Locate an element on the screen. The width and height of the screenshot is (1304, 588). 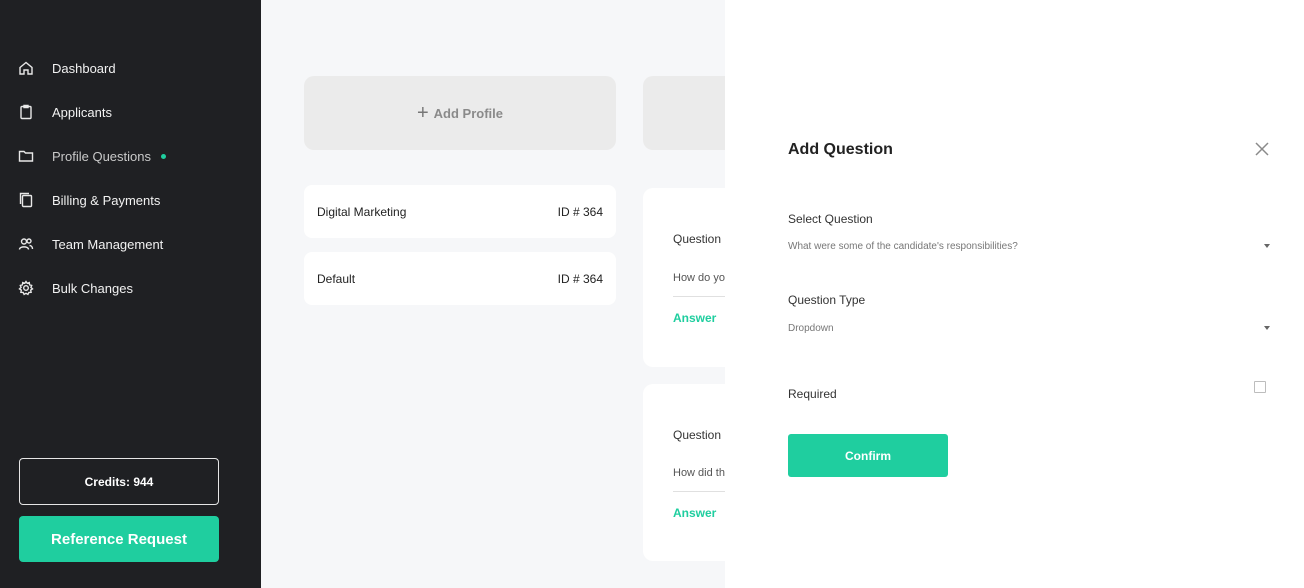
question-type-label: Question Type is located at coordinates (827, 300).